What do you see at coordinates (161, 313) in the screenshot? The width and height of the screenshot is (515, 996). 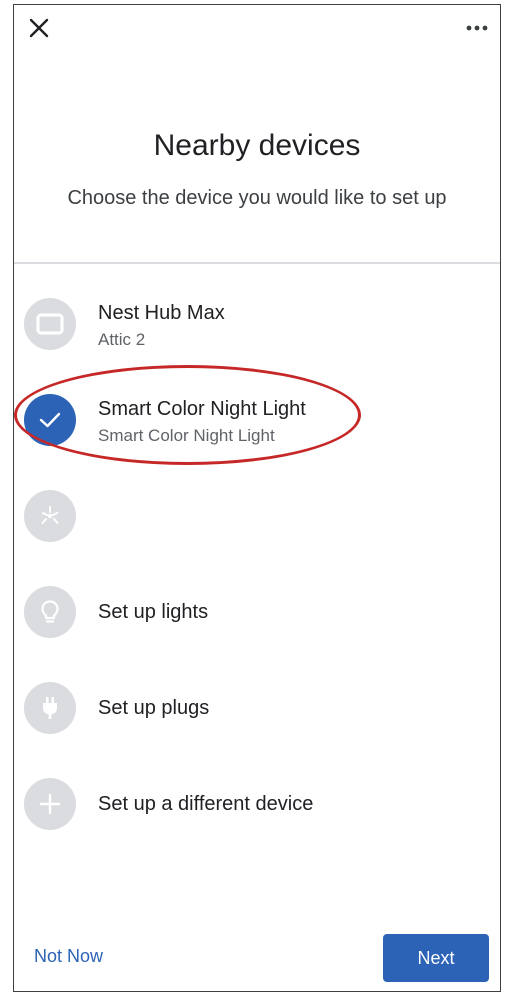 I see `device-name: Nest Hub Max` at bounding box center [161, 313].